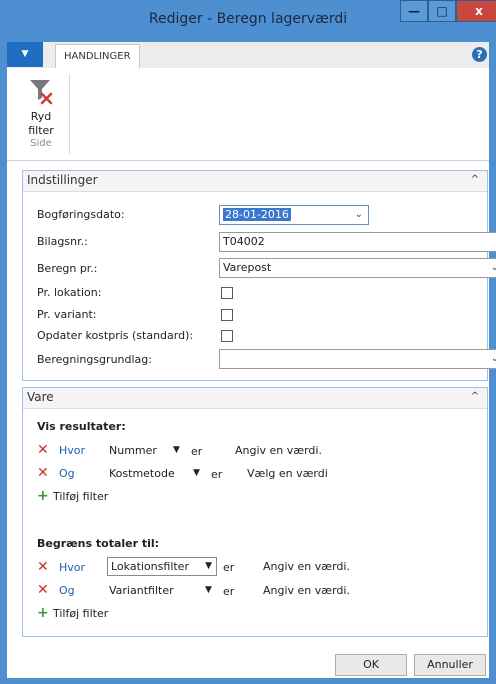 Image resolution: width=496 pixels, height=684 pixels. What do you see at coordinates (357, 359) in the screenshot?
I see `calc-base-select: ⌄` at bounding box center [357, 359].